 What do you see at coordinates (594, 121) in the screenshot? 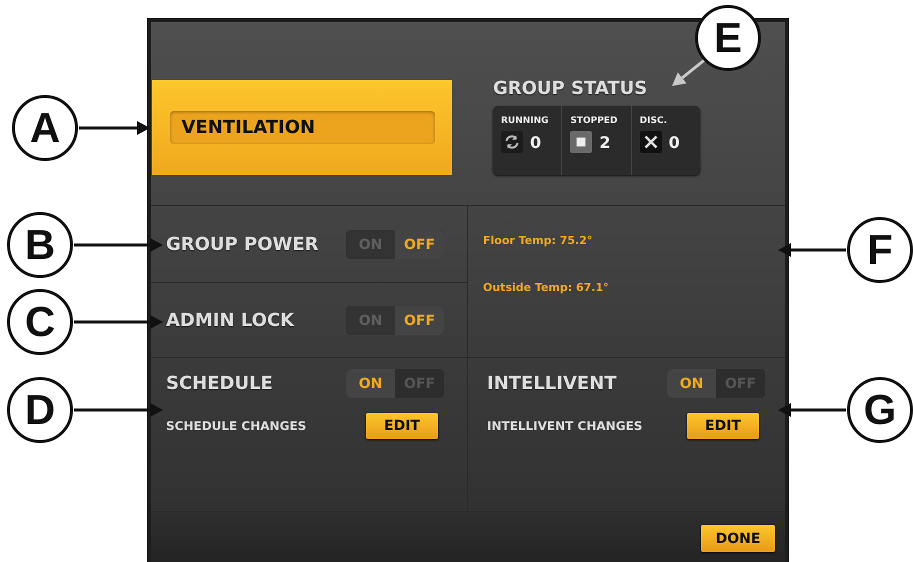
I see `status-label: STOPPED` at bounding box center [594, 121].